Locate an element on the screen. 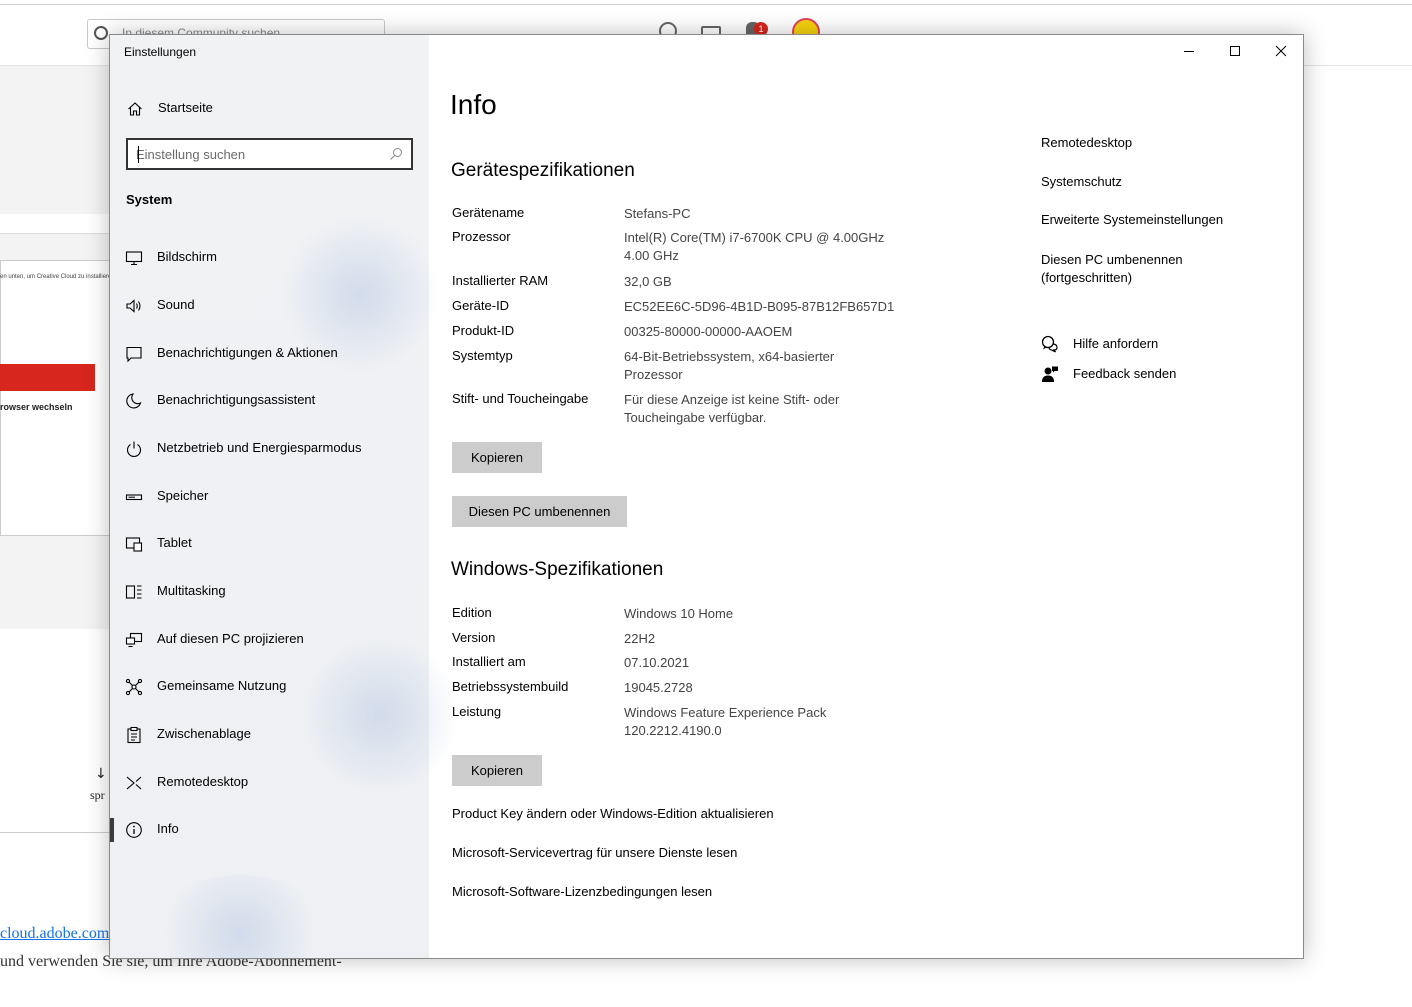  settings-search-input is located at coordinates (256, 154).